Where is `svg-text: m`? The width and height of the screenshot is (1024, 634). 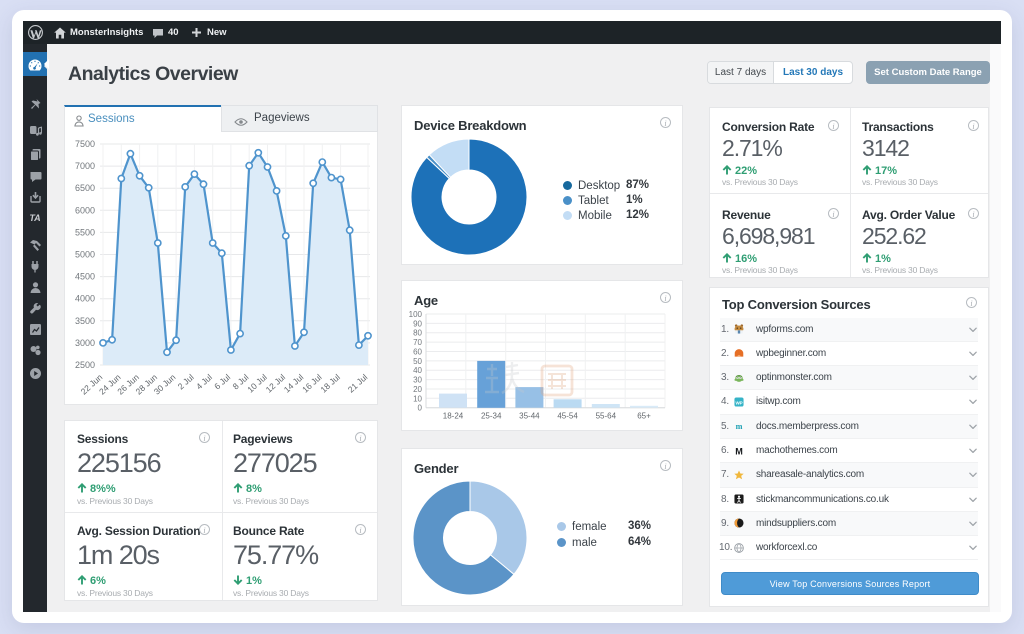 svg-text: m is located at coordinates (739, 426).